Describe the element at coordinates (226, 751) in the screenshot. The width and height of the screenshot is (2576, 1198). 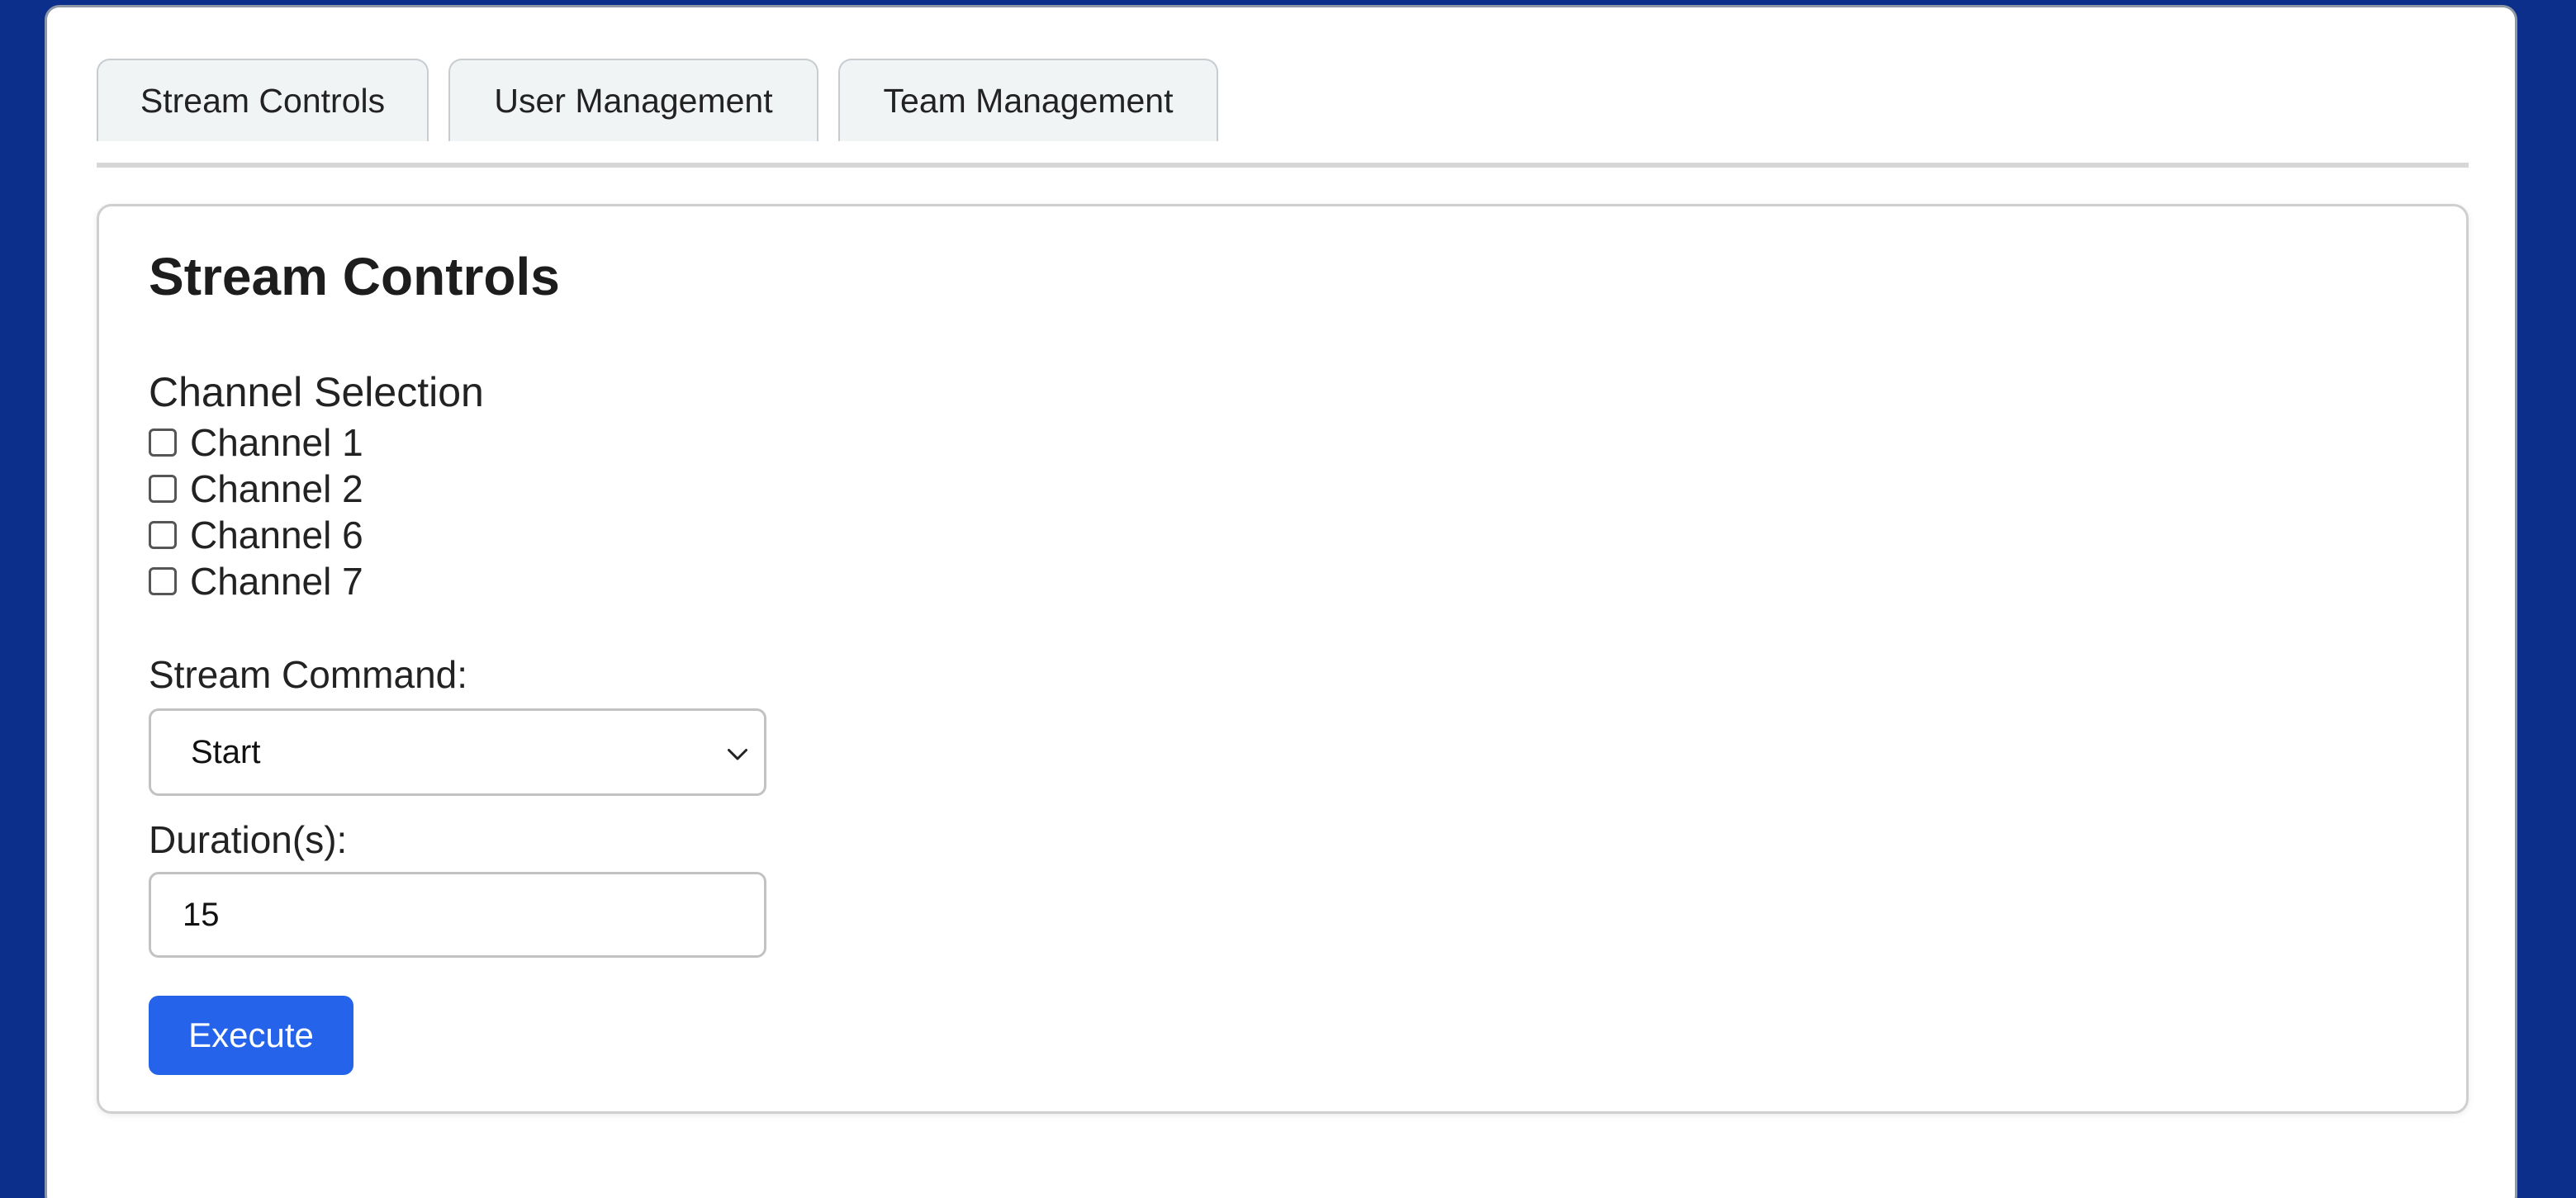
I see `stream-command-value: Start` at that location.